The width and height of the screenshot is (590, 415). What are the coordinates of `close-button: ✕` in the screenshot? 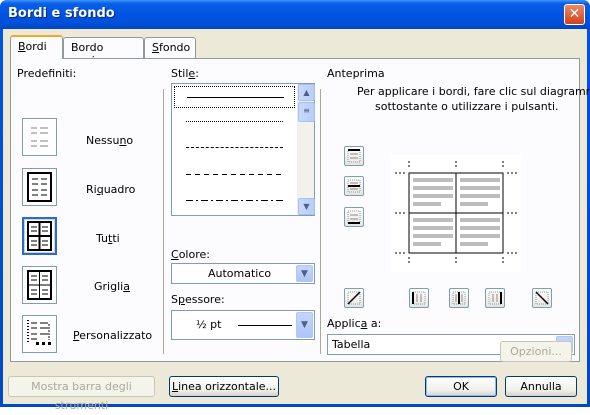 It's located at (574, 14).